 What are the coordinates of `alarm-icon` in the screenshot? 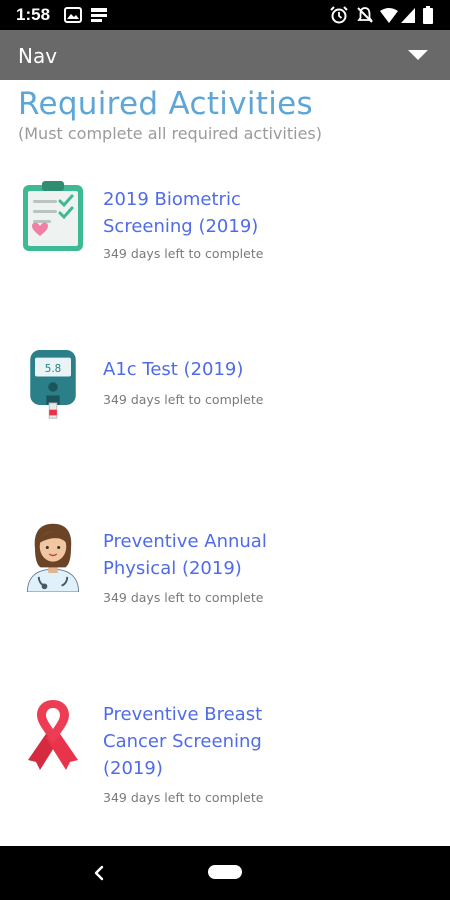 It's located at (339, 15).